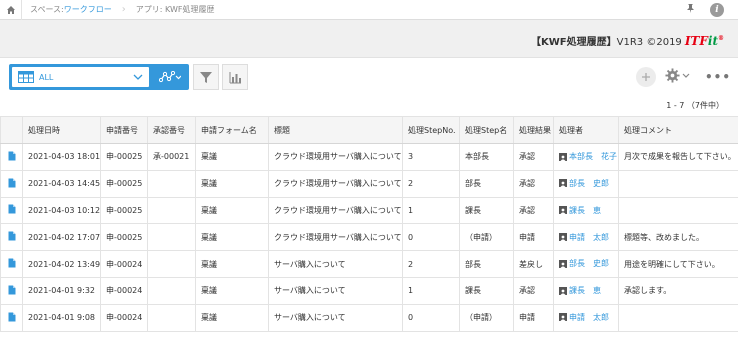  Describe the element at coordinates (649, 42) in the screenshot. I see `app-version: V1R3 ©2019` at that location.